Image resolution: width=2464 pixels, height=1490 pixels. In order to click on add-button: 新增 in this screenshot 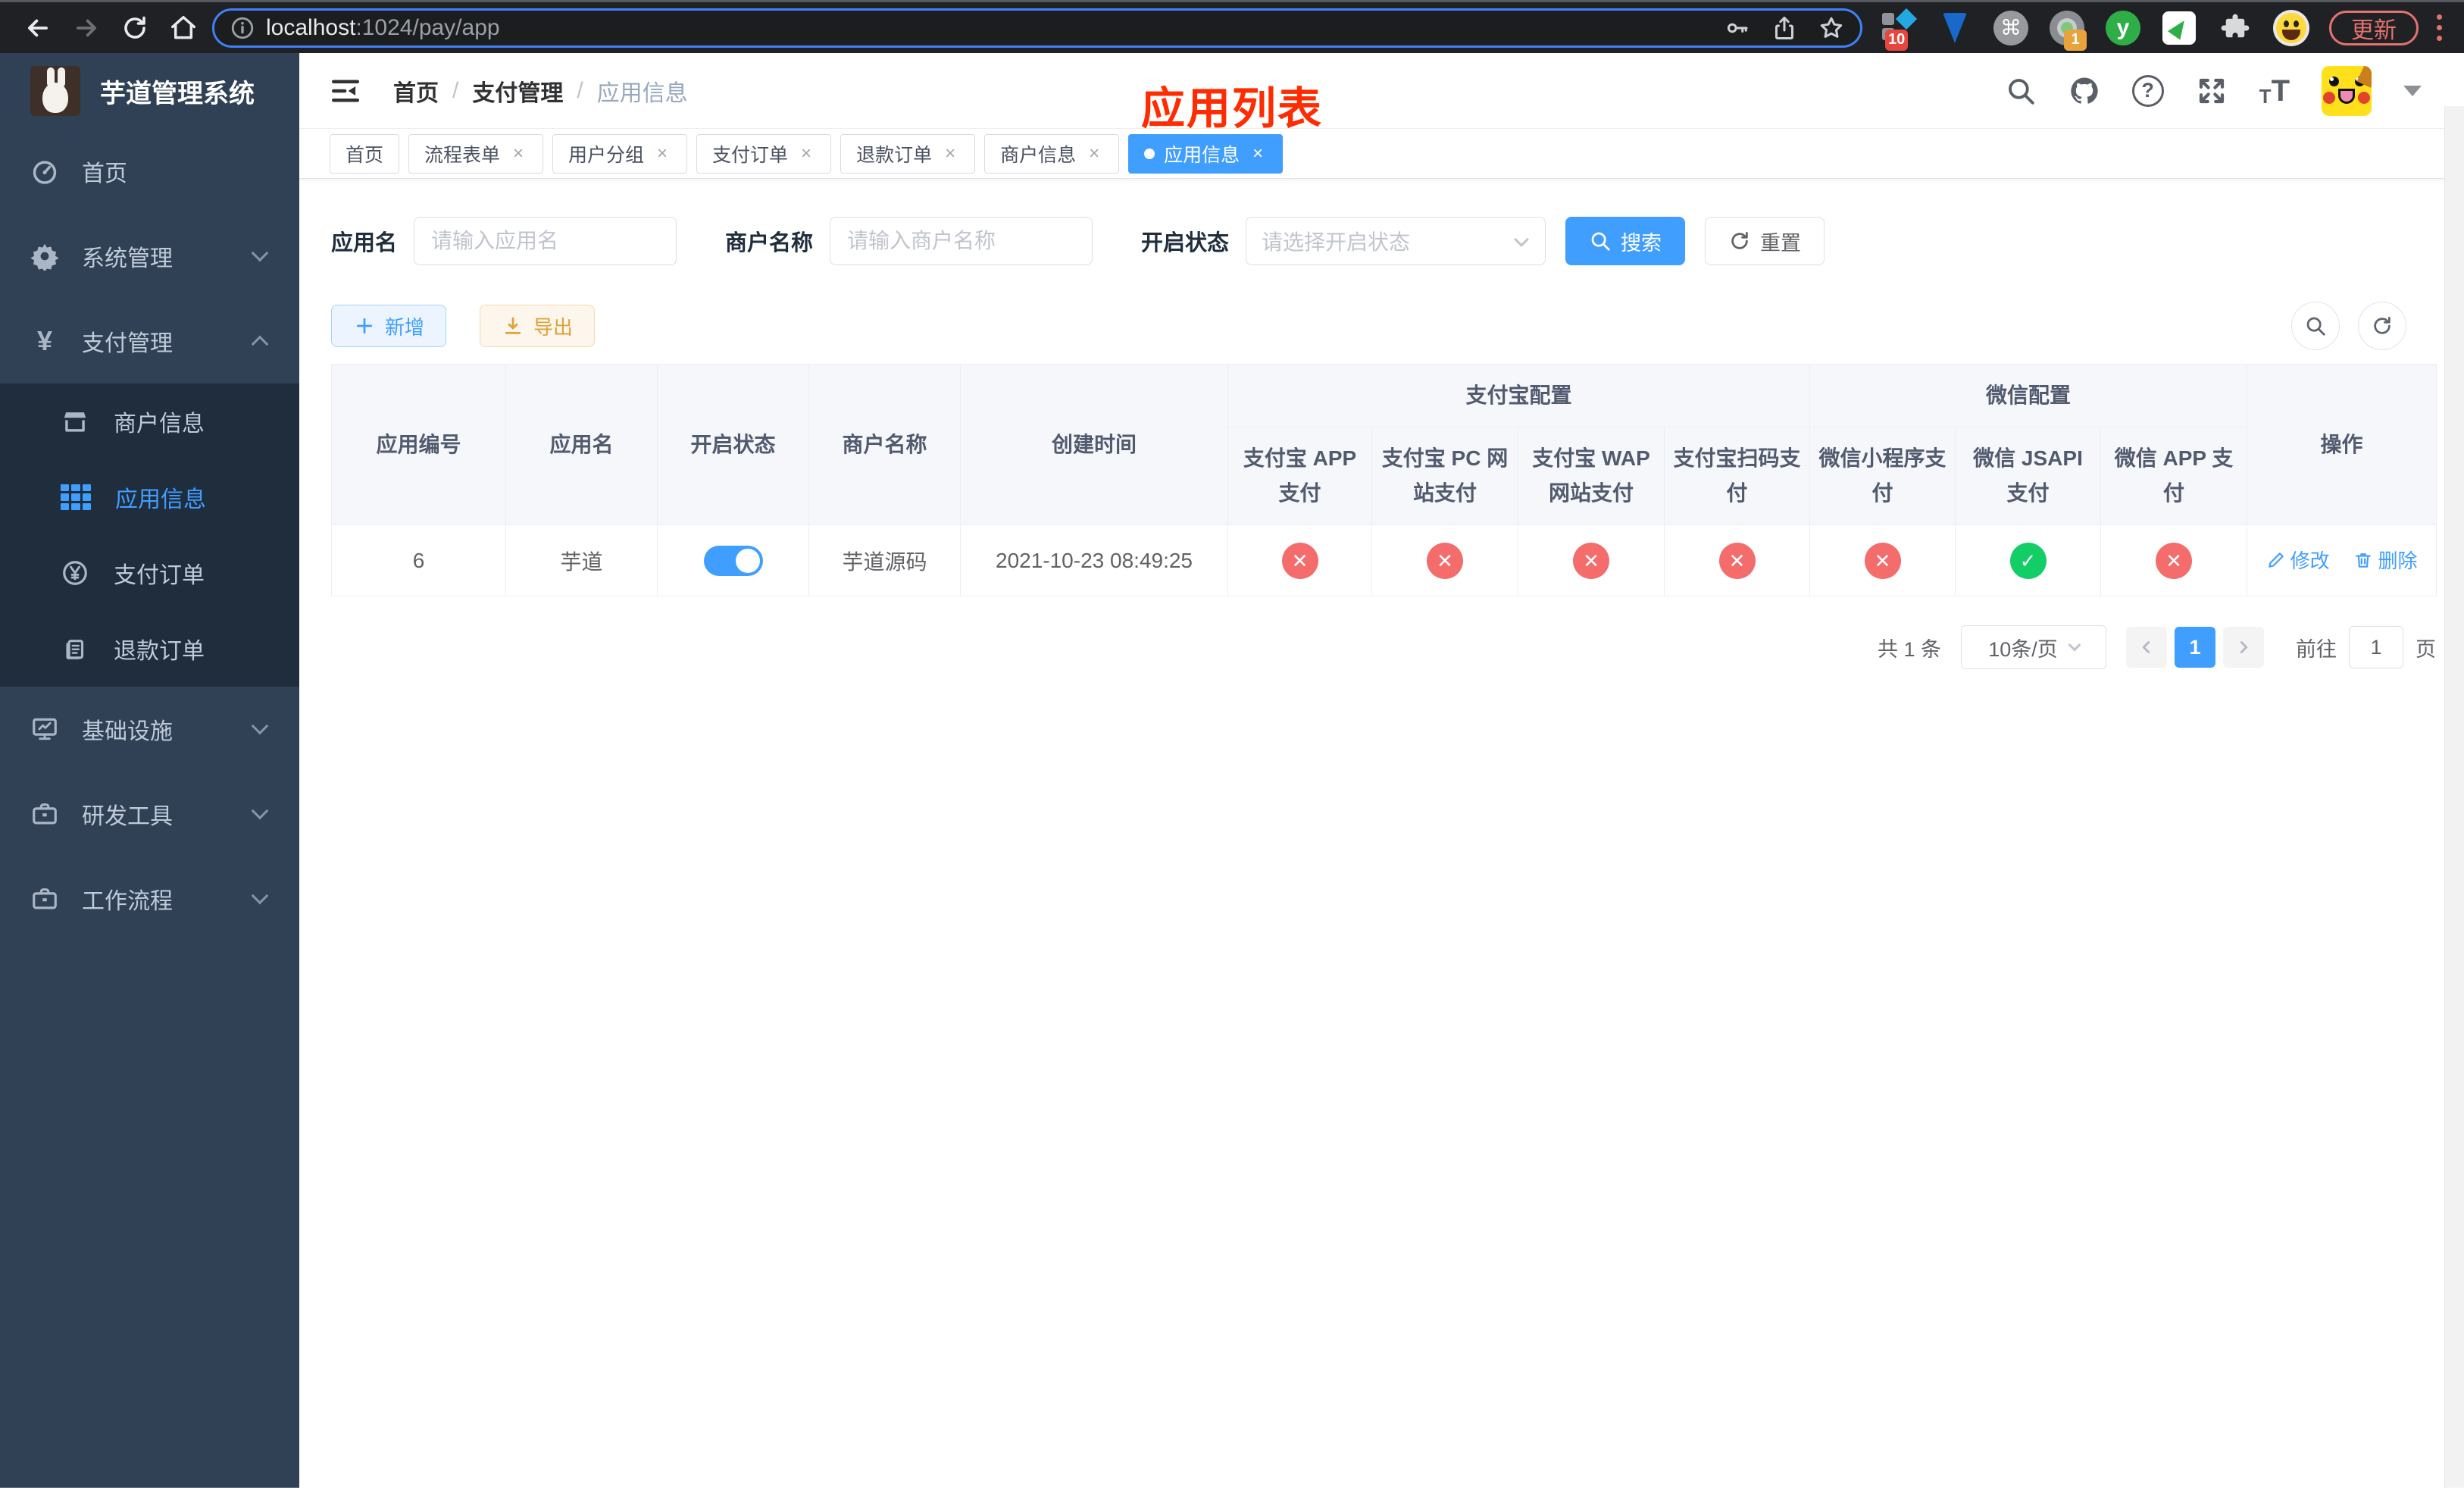, I will do `click(389, 326)`.